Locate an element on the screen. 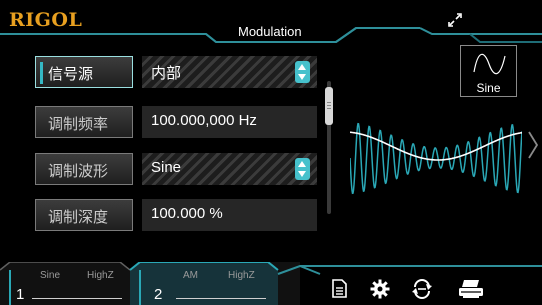 This screenshot has width=542, height=305. chevron-right-icon is located at coordinates (533, 145).